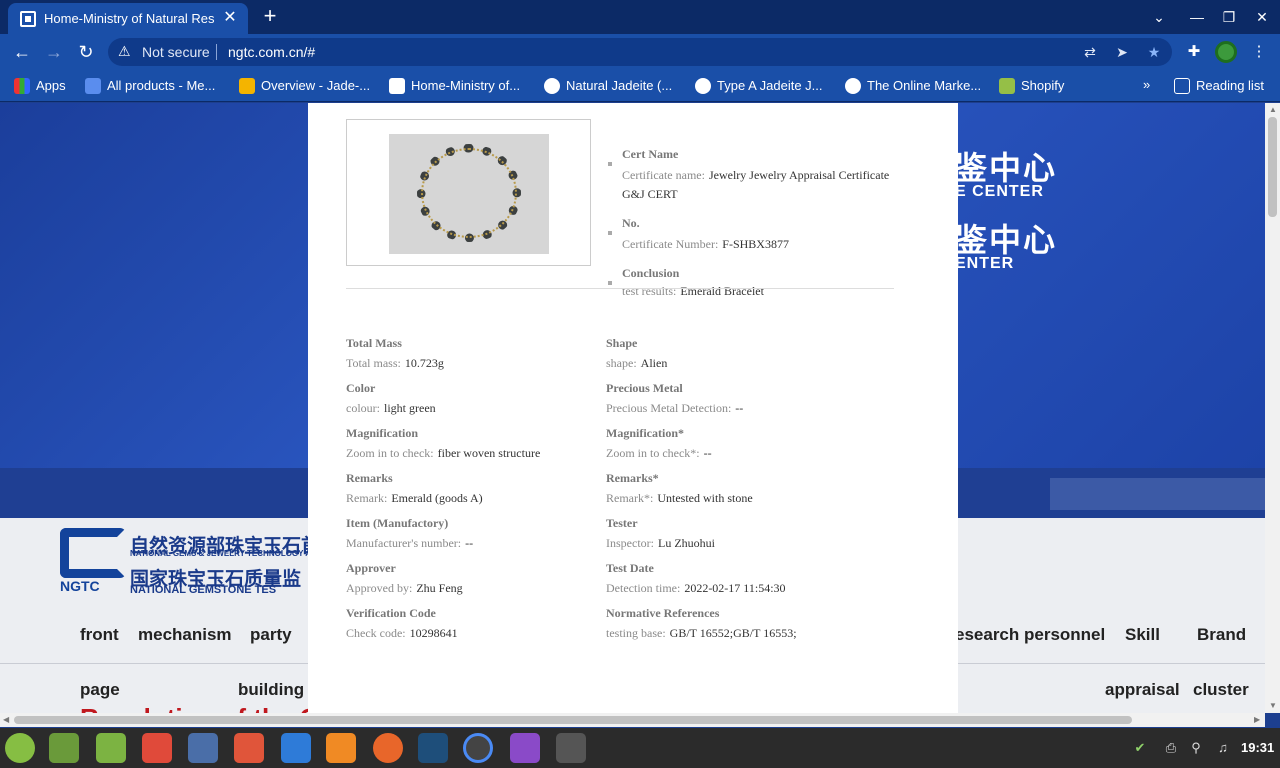 The height and width of the screenshot is (768, 1280). I want to click on tab-title: Home-Ministry of Natural Res, so click(129, 18).